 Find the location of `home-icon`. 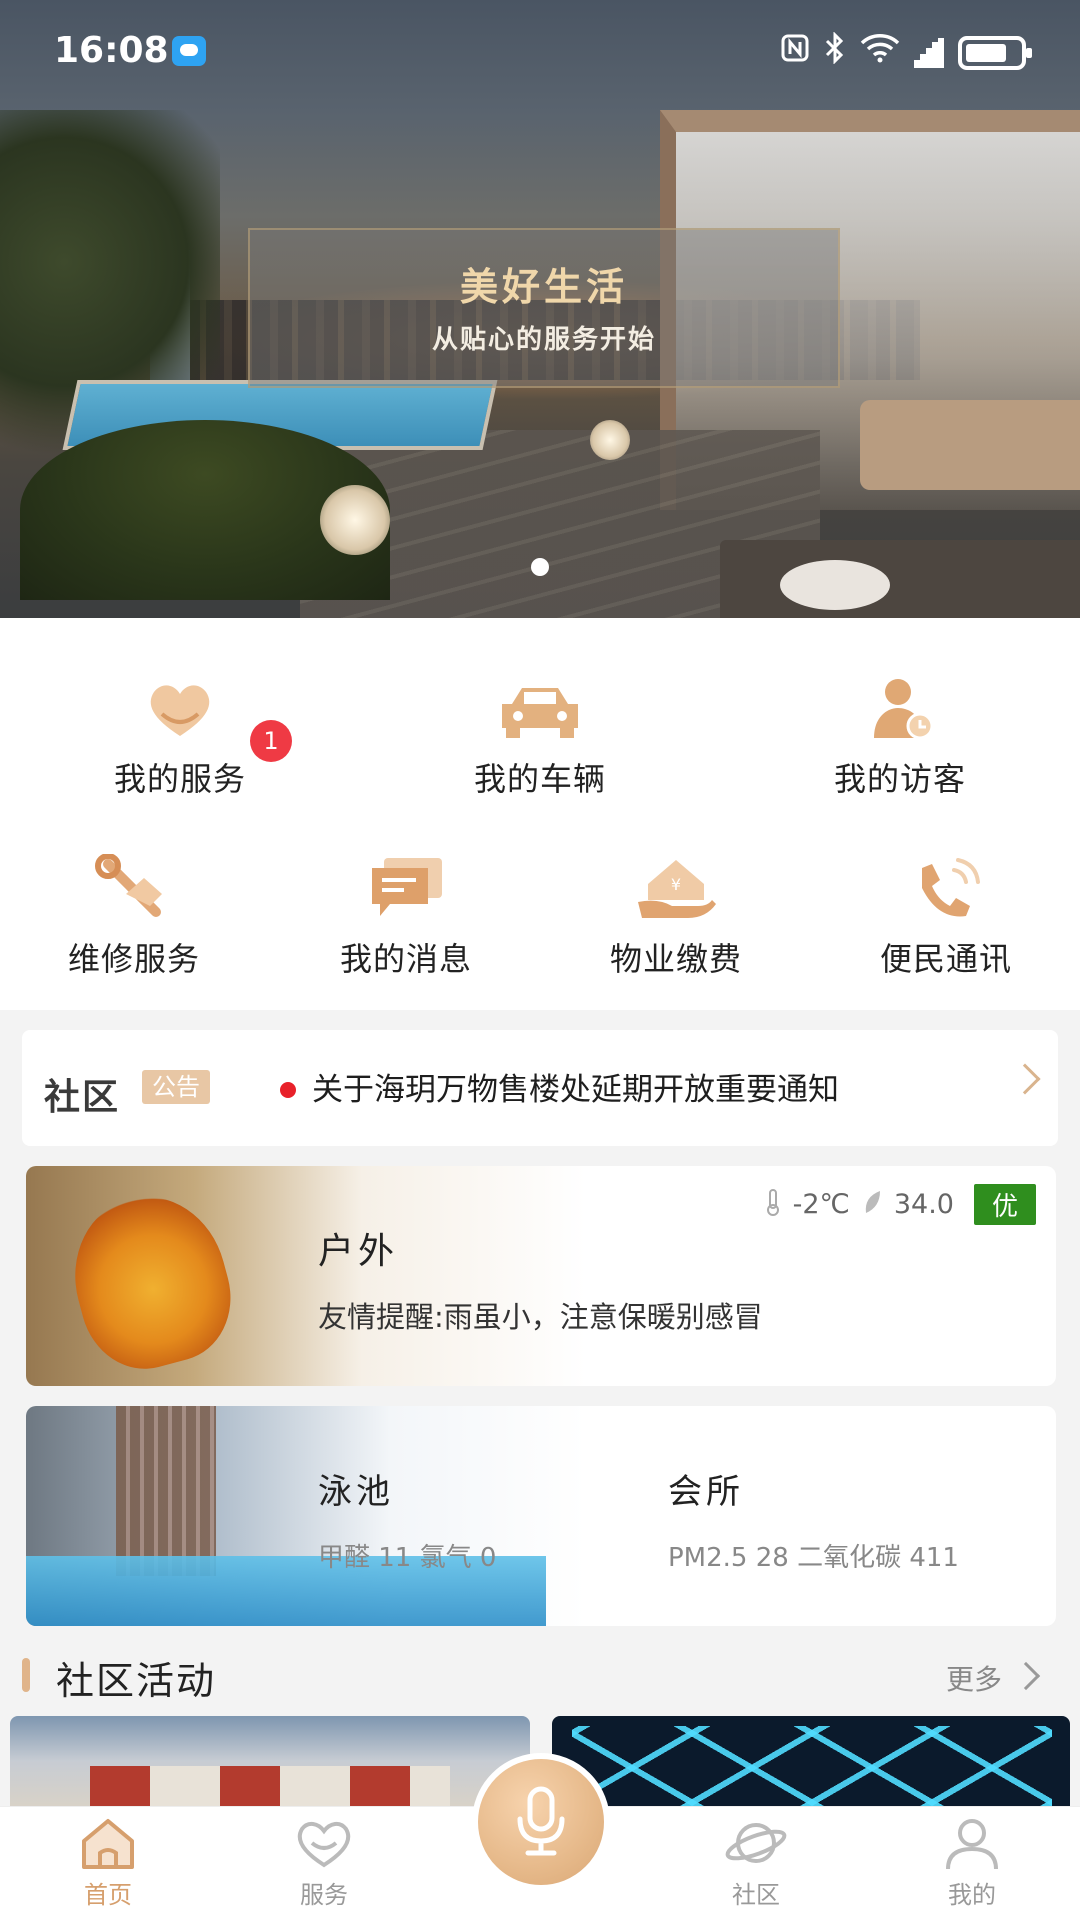

home-icon is located at coordinates (108, 1843).